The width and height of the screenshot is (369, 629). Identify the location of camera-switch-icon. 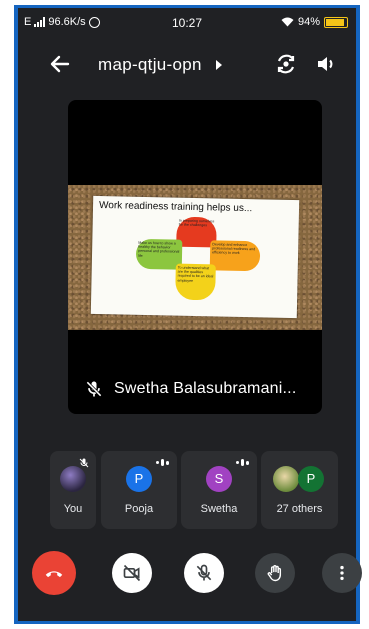
(286, 64).